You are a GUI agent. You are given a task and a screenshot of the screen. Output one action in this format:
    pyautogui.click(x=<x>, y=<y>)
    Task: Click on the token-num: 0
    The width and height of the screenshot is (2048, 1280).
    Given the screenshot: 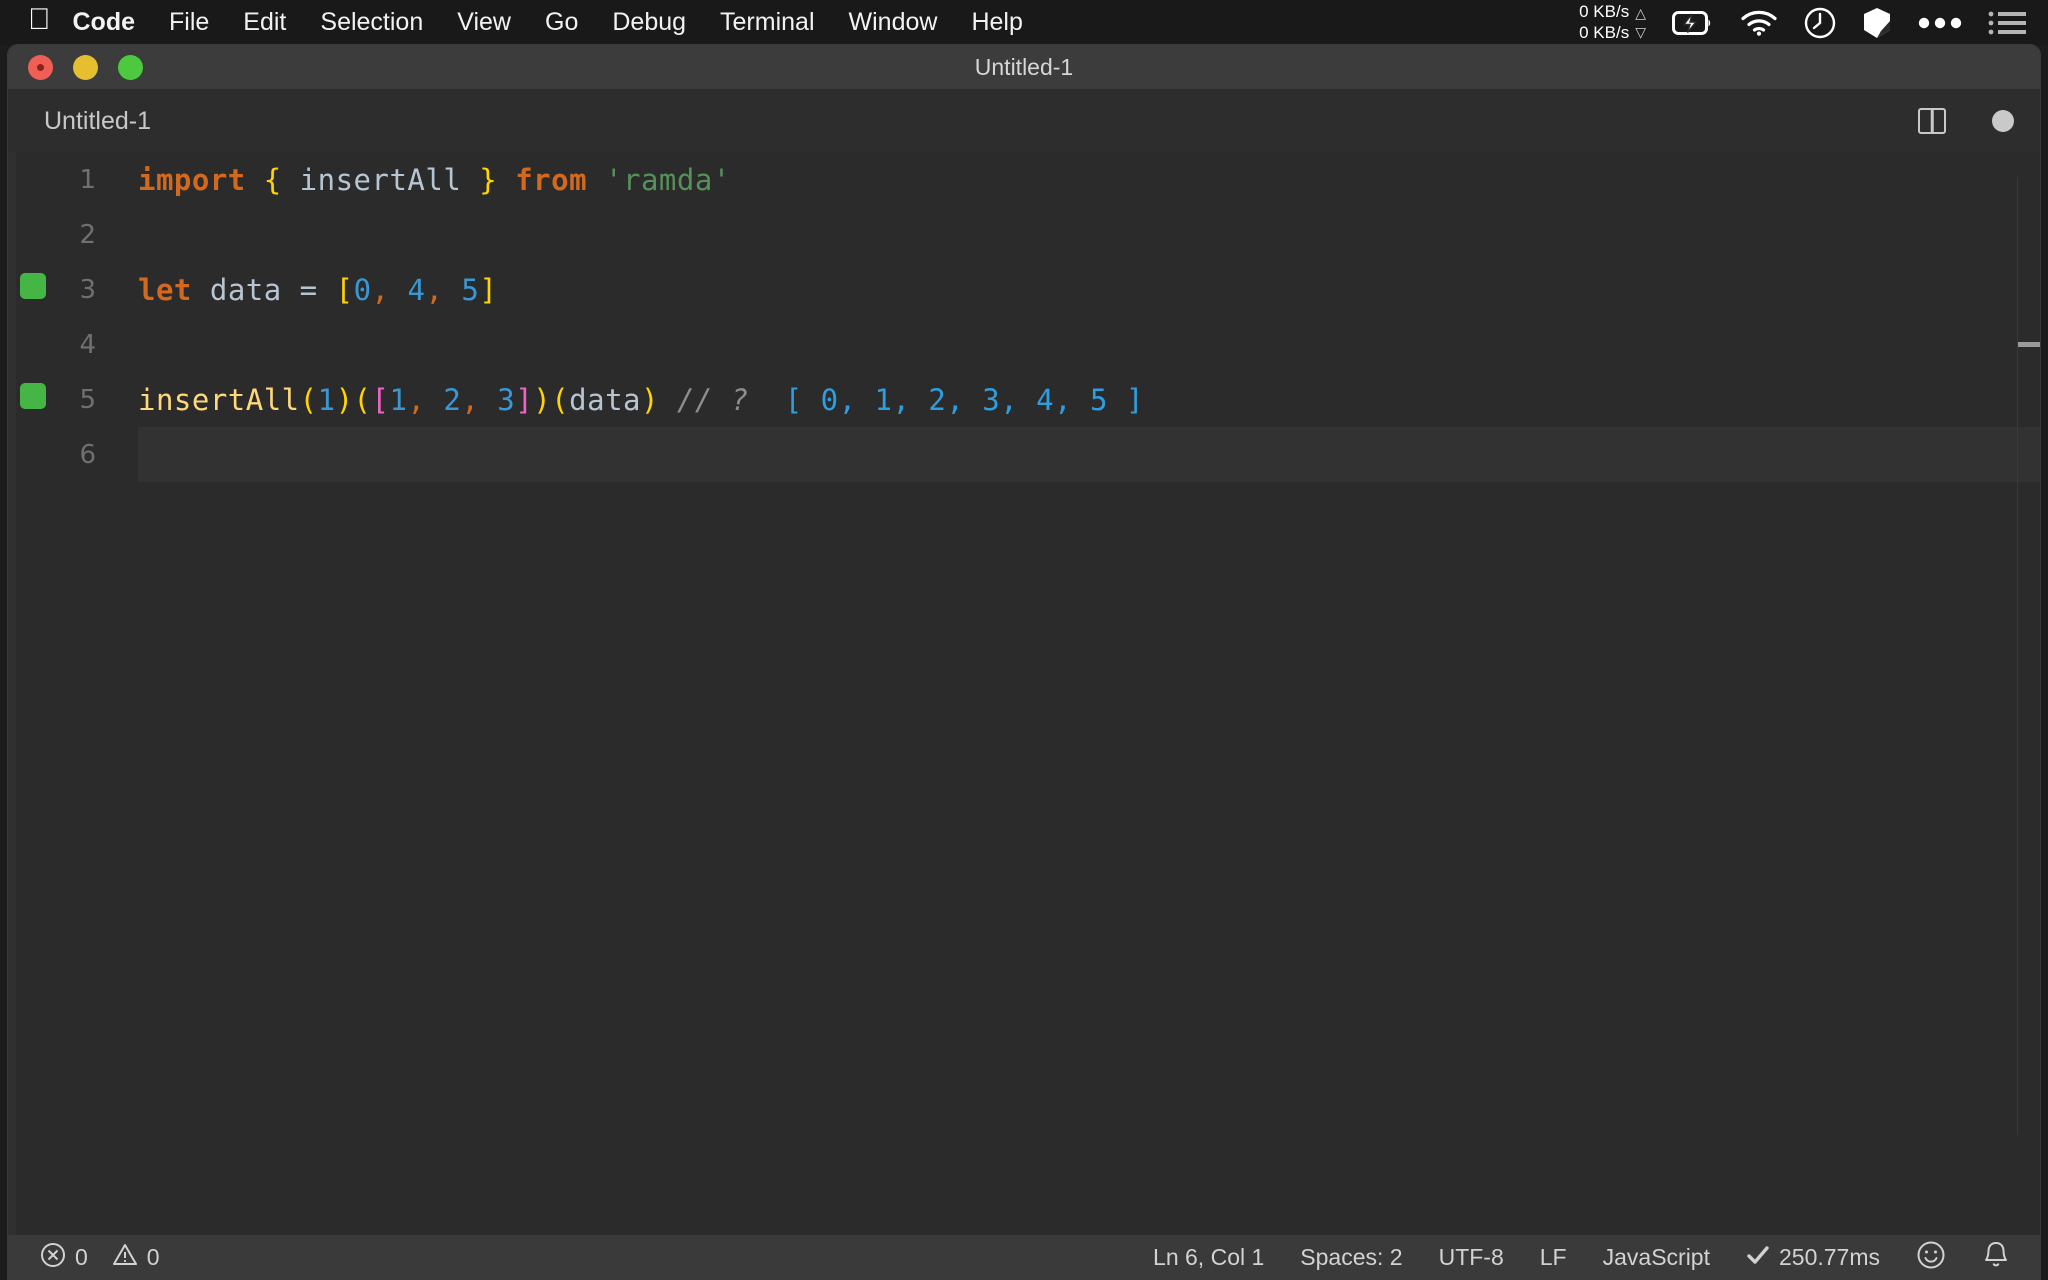 What is the action you would take?
    pyautogui.click(x=362, y=289)
    